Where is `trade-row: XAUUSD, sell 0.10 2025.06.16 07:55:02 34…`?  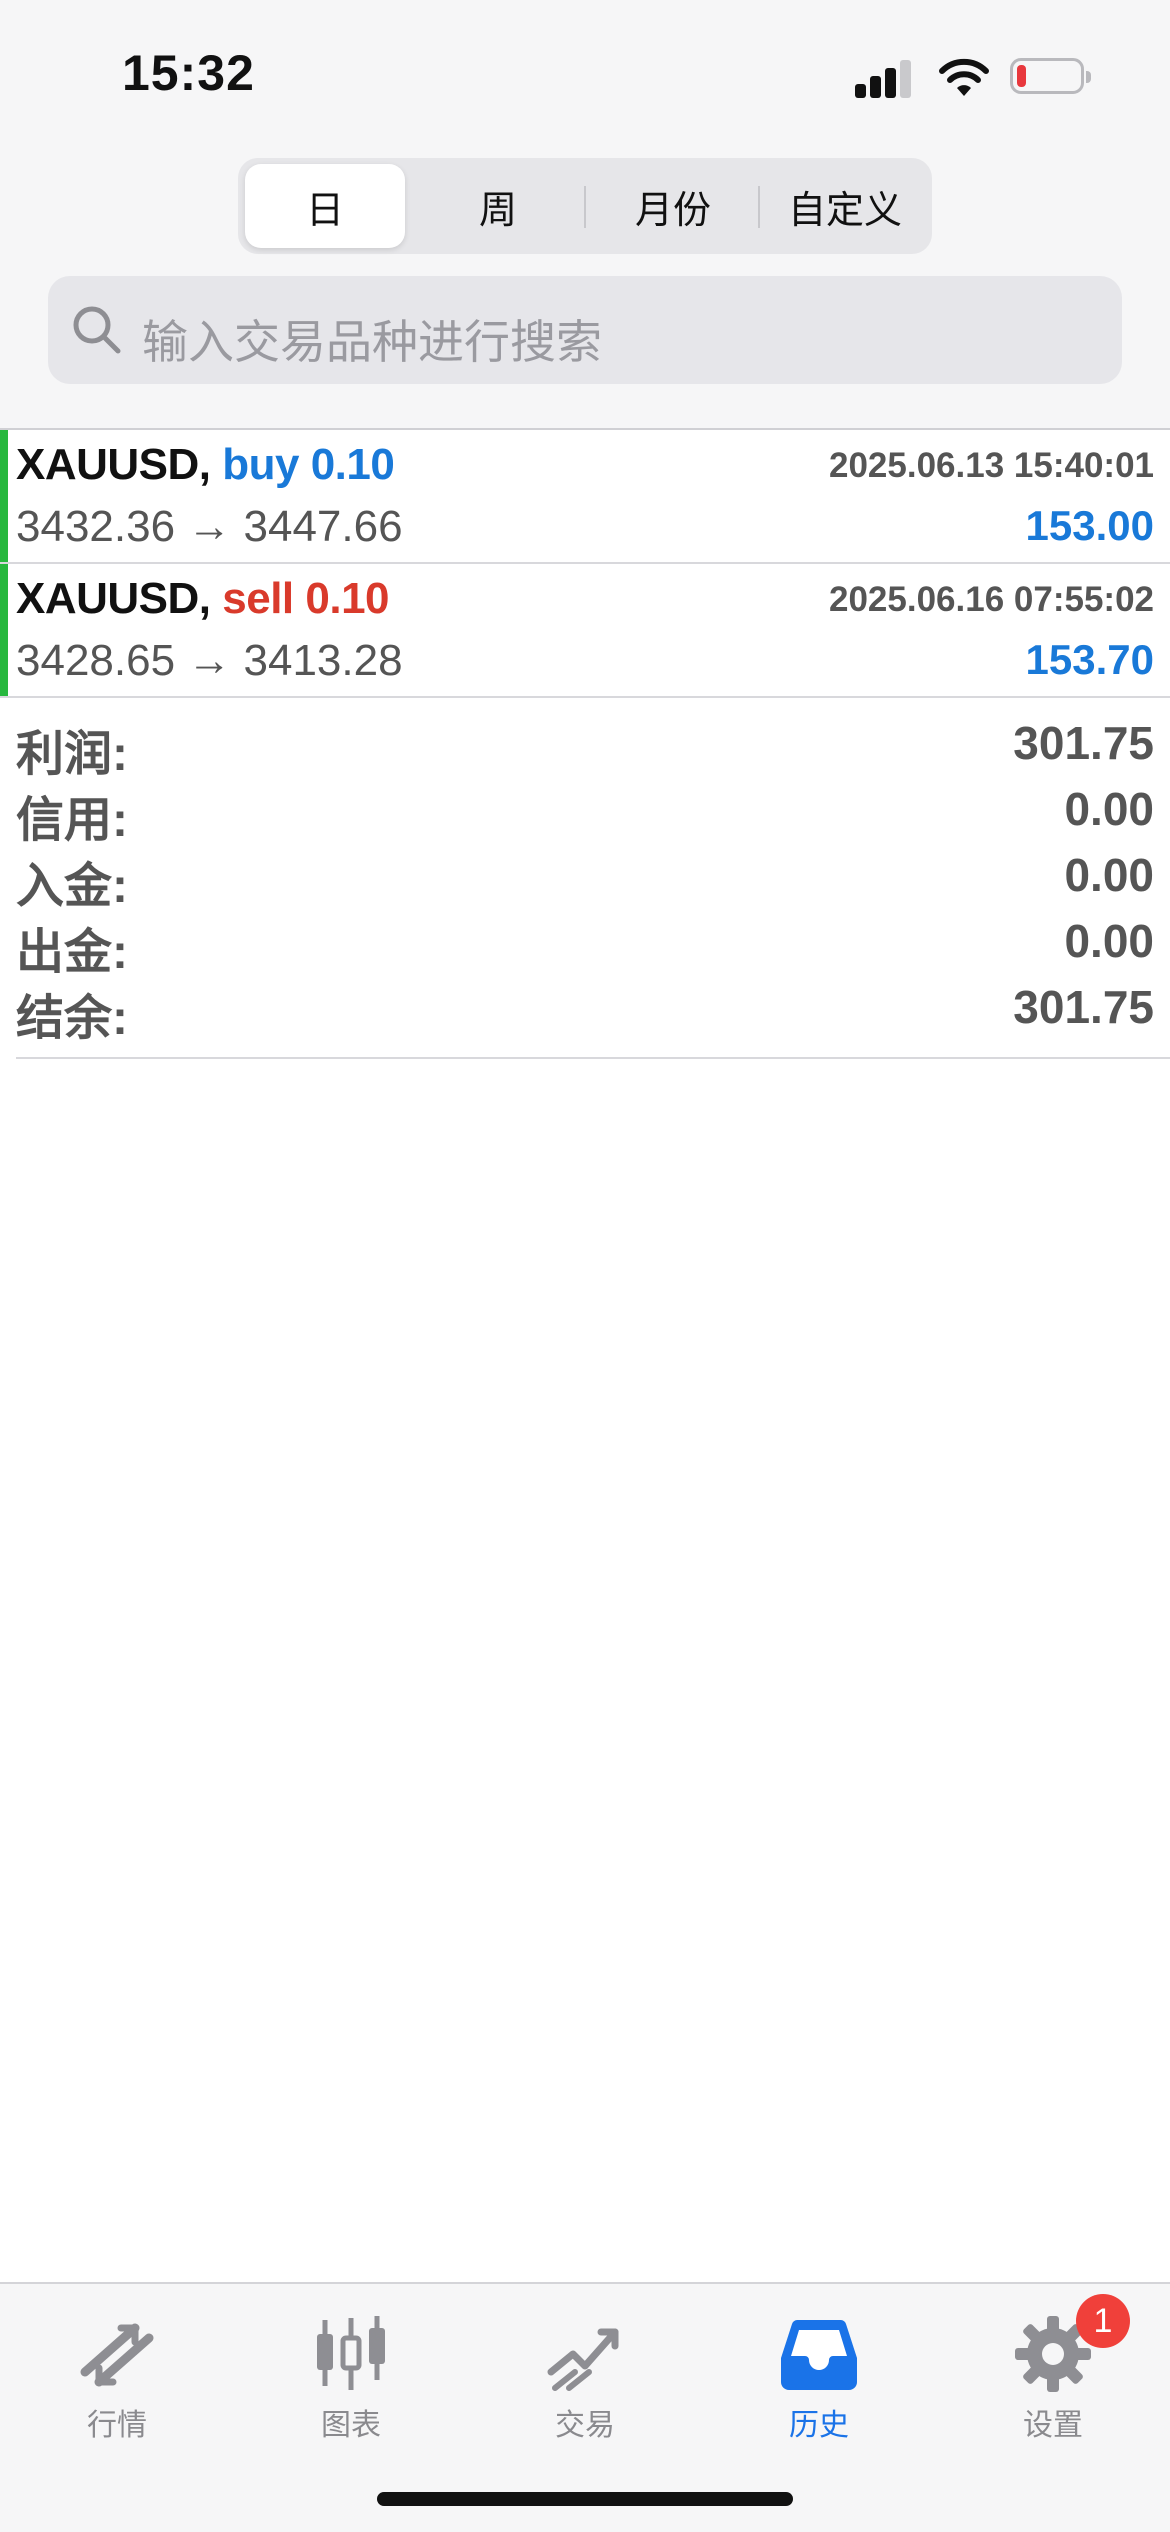
trade-row: XAUUSD, sell 0.10 2025.06.16 07:55:02 34… is located at coordinates (585, 631).